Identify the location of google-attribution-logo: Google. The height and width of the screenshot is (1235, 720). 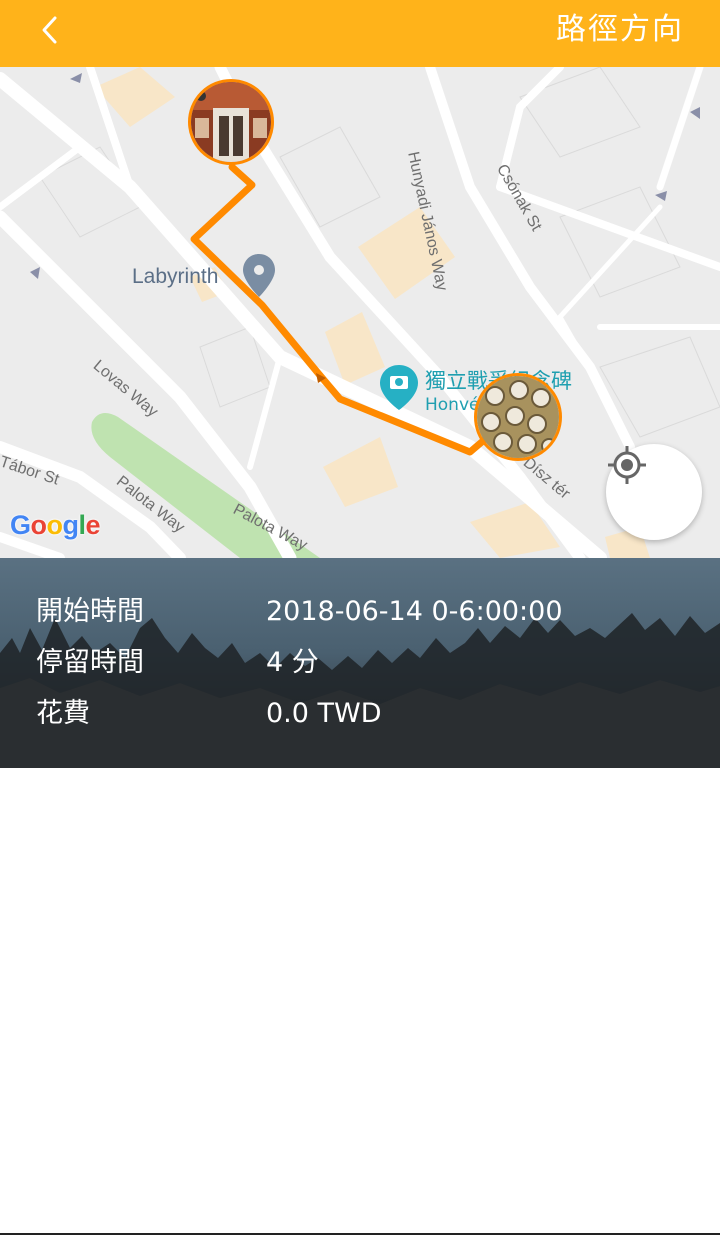
(55, 525).